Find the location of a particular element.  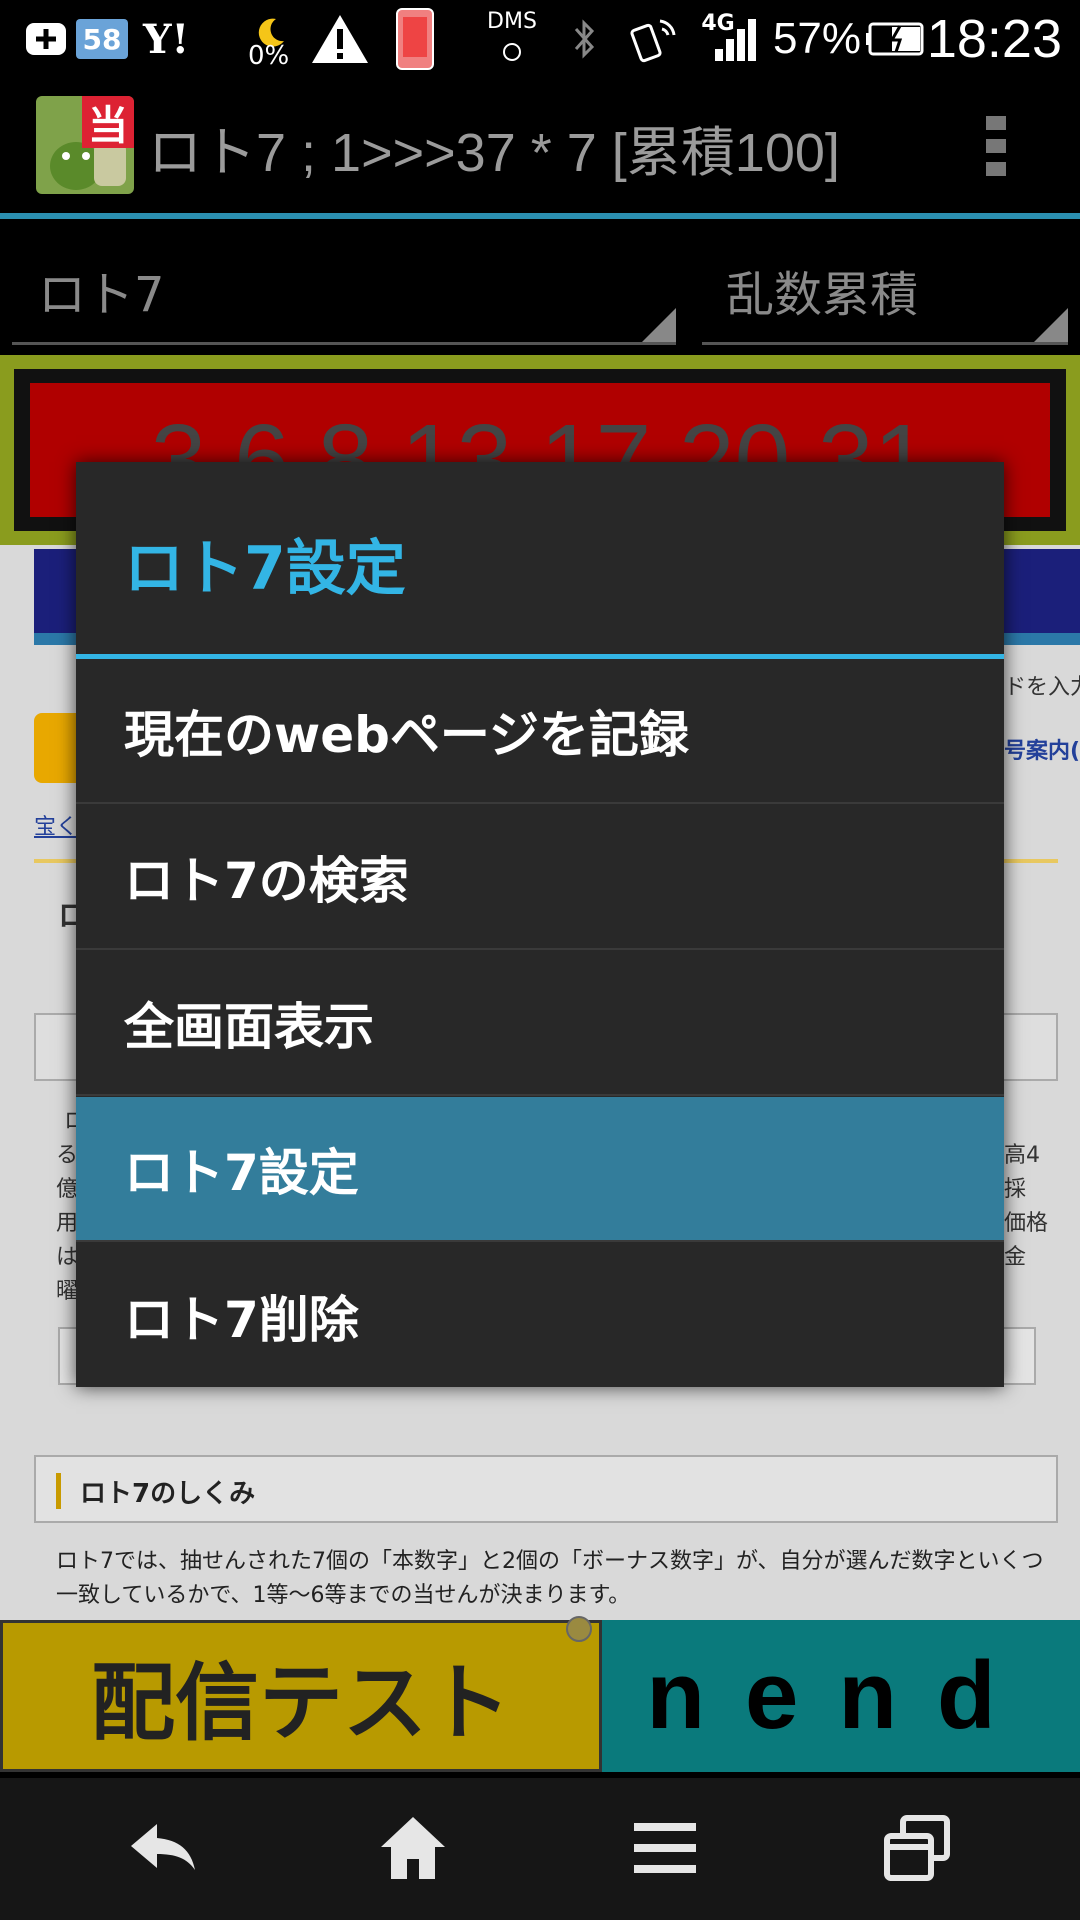

menu-item-fullscreen: 全画面表示 is located at coordinates (540, 1023).